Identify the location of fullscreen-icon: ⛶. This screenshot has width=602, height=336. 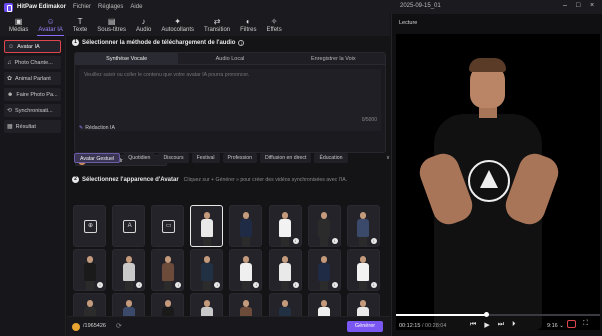
(585, 324).